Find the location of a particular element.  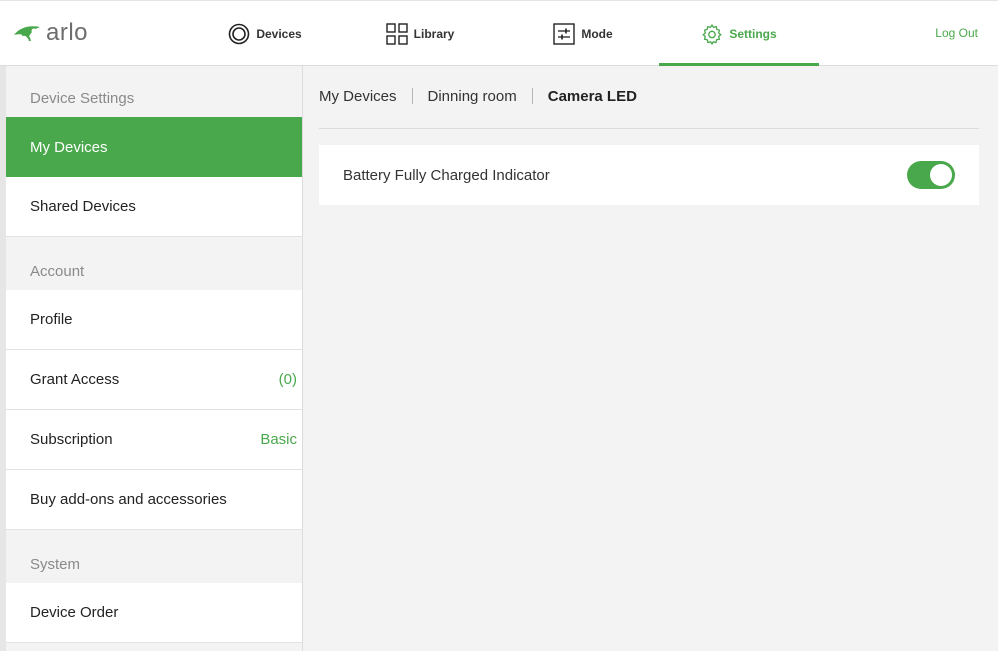

nav-library: Library is located at coordinates (420, 33).